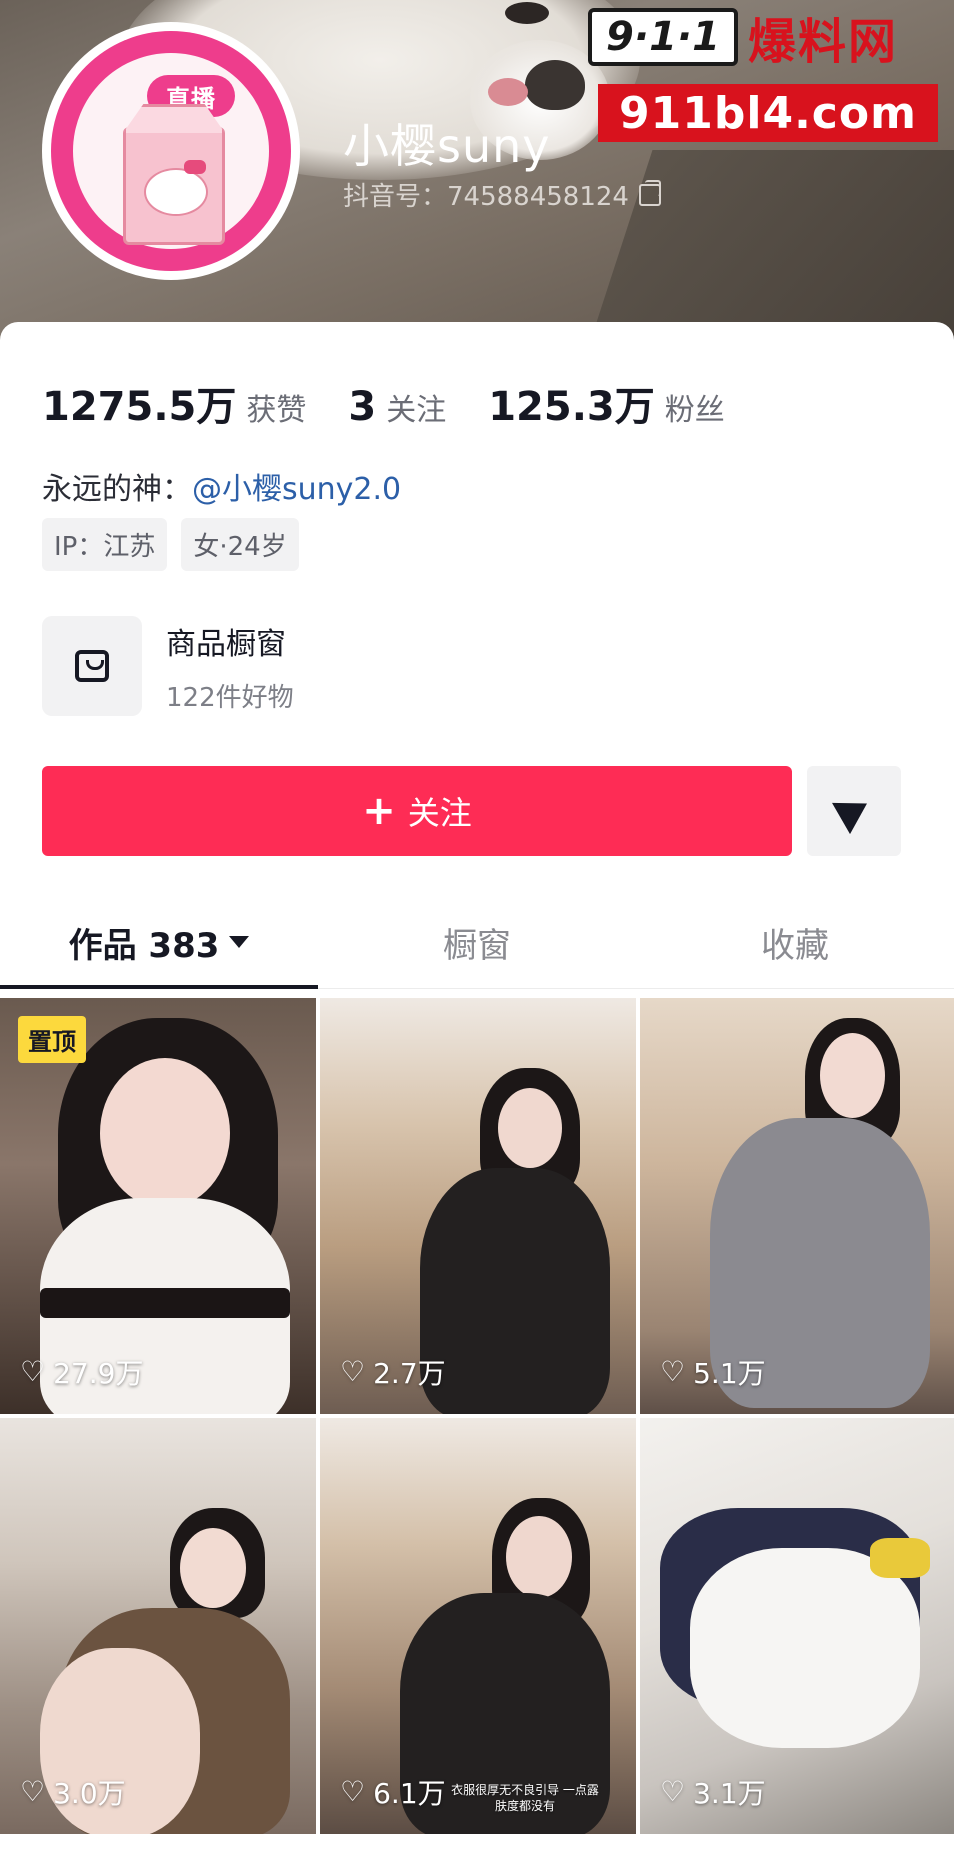 This screenshot has width=954, height=1862. What do you see at coordinates (379, 811) in the screenshot?
I see `plus-icon: +` at bounding box center [379, 811].